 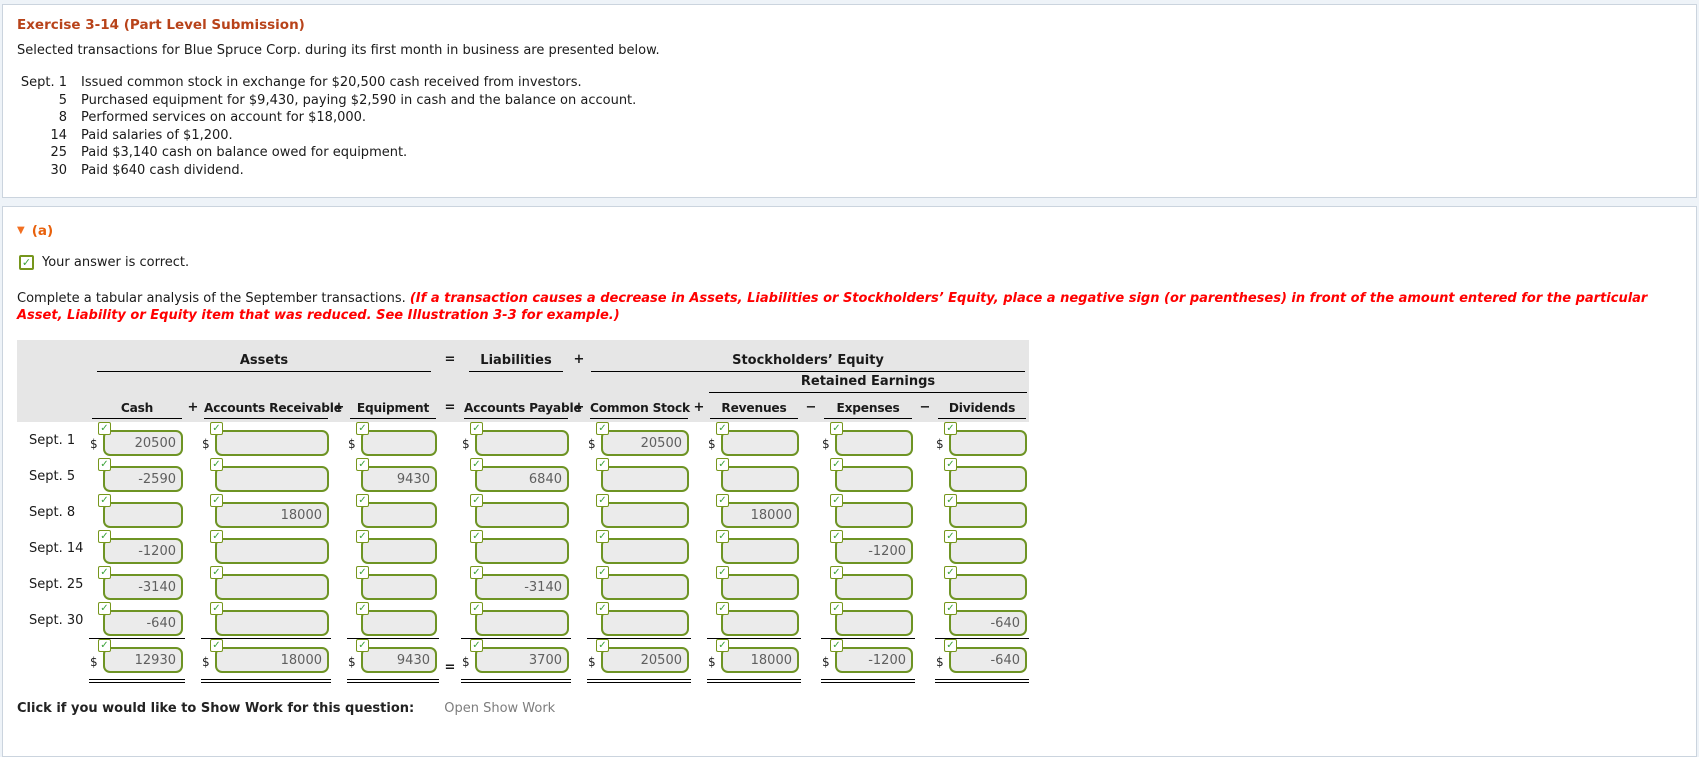 I want to click on amount-input-sept-1-dividends, so click(x=988, y=443).